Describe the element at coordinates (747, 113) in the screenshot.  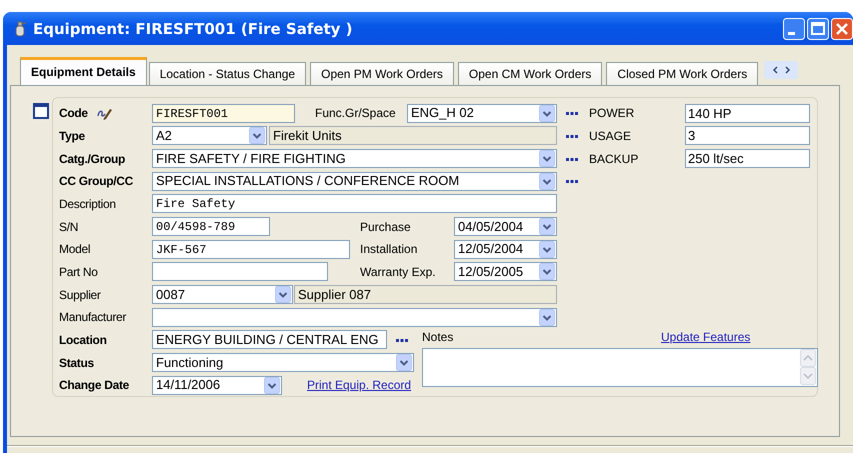
I see `text-field: 140 HP` at that location.